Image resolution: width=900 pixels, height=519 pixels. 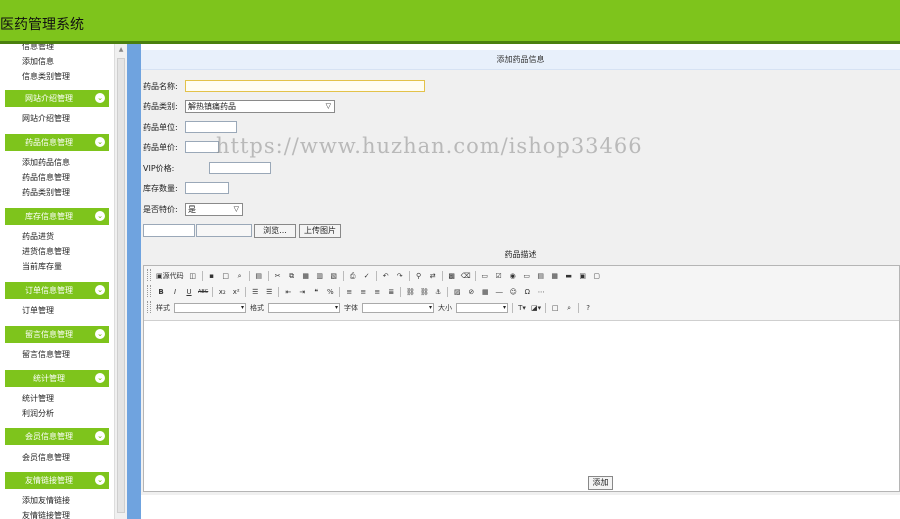 I want to click on replace-icon: ⇄, so click(x=433, y=276).